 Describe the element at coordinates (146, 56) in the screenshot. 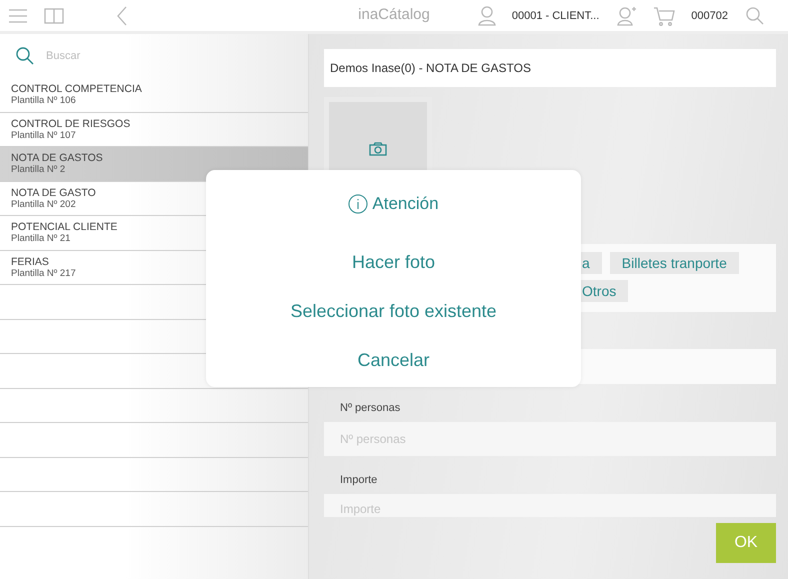

I see `search-field: Buscar` at that location.